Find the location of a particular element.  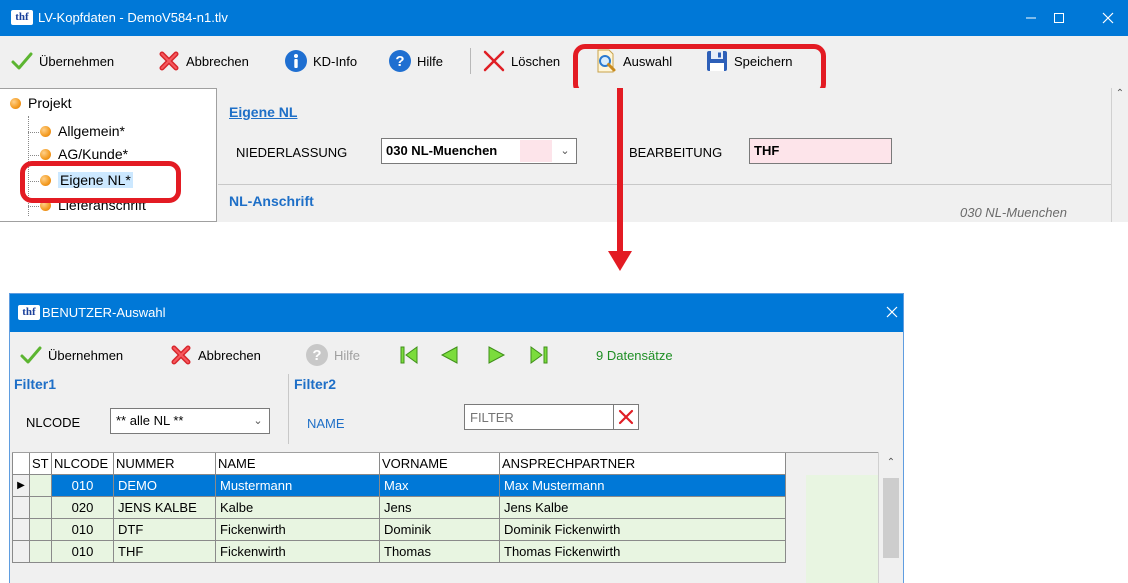

filter2-title: Filter2 is located at coordinates (315, 384).